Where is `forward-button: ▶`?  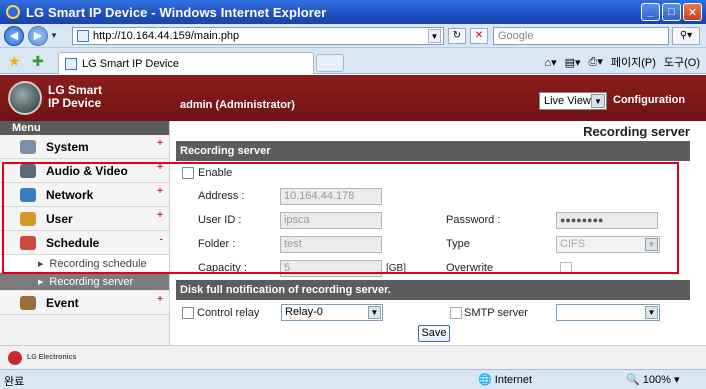 forward-button: ▶ is located at coordinates (38, 35).